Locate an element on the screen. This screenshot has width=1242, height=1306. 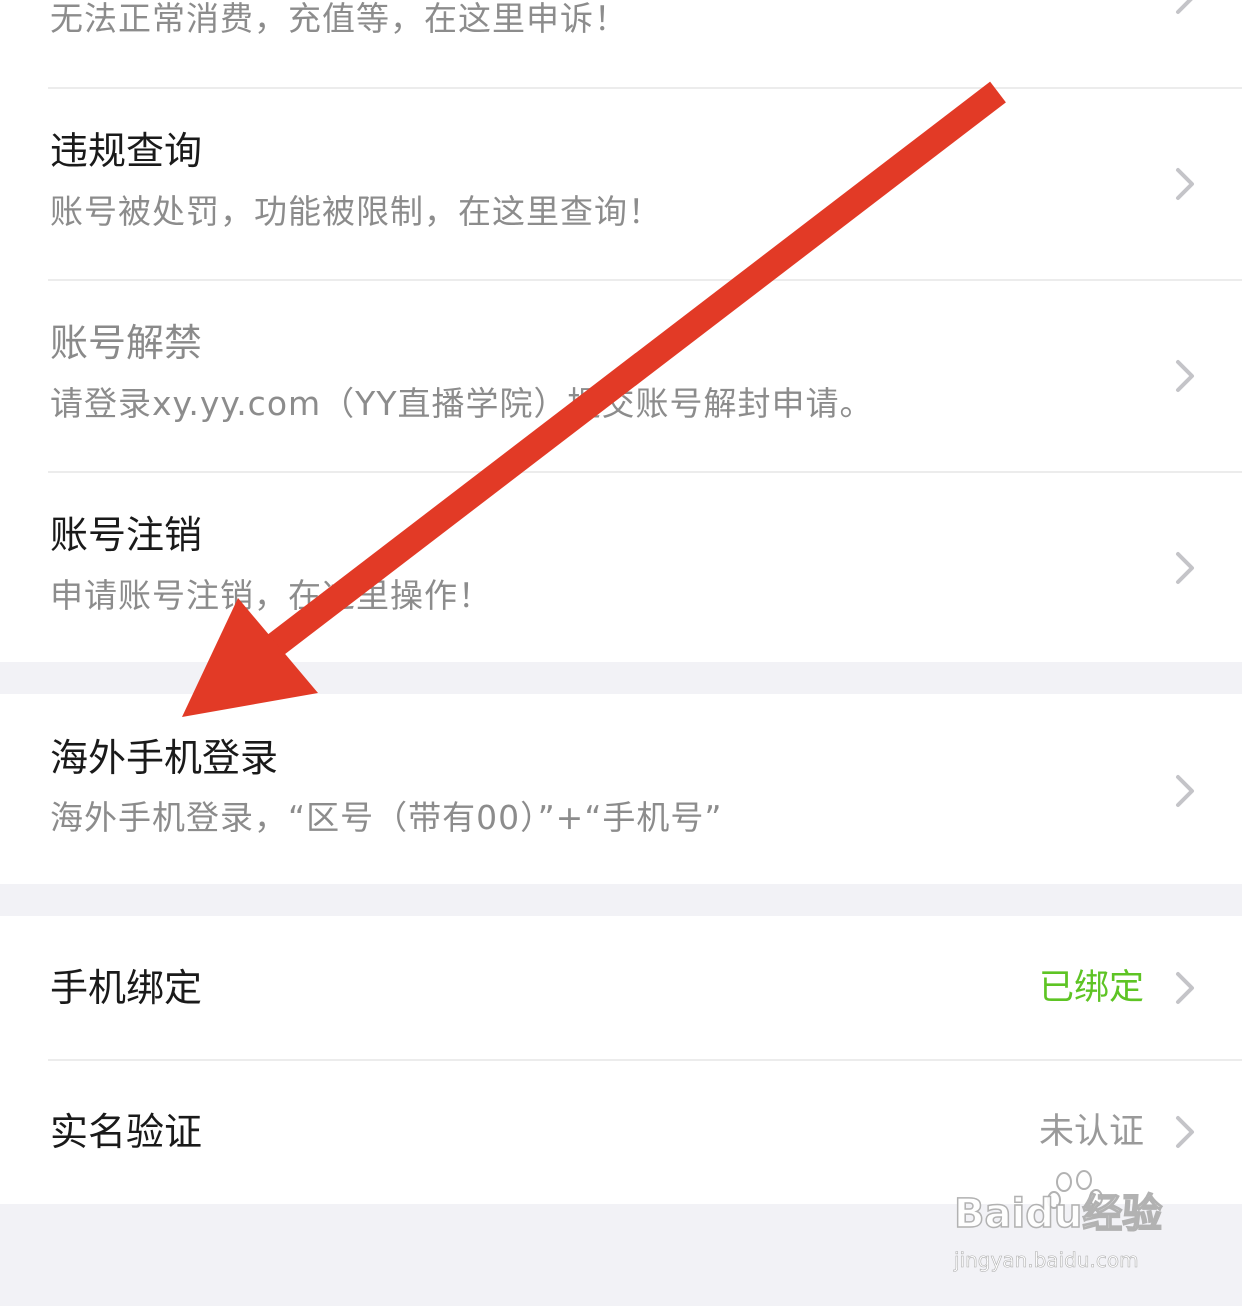
row-title: 违规查询 is located at coordinates (126, 151).